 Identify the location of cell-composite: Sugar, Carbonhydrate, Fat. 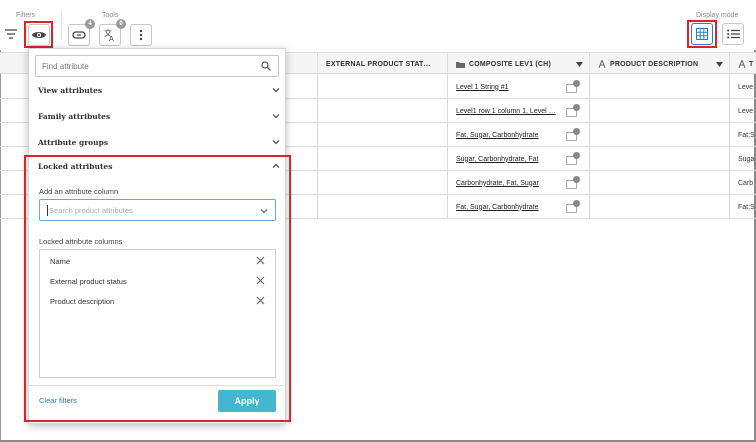
(519, 159).